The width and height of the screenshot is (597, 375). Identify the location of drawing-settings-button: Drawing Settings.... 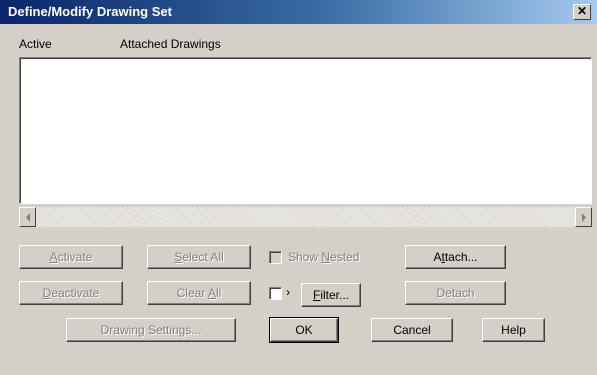
(151, 330).